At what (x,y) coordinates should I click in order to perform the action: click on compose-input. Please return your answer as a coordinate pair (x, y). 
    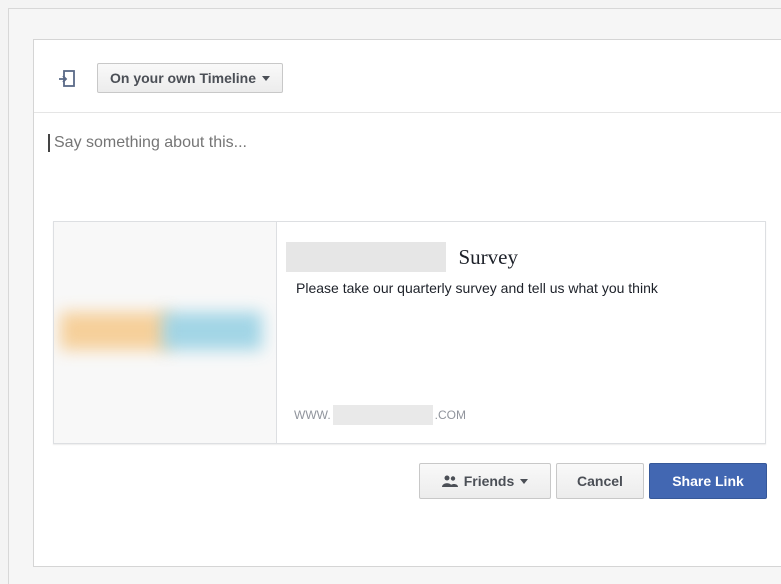
    Looking at the image, I should click on (401, 143).